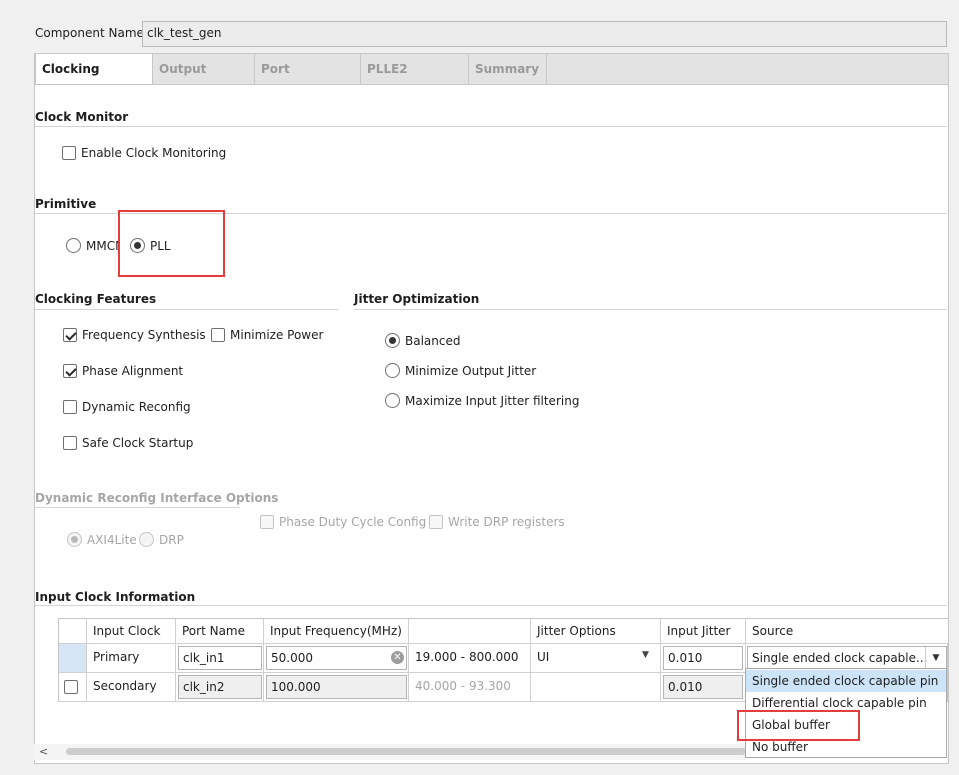 Image resolution: width=959 pixels, height=775 pixels. I want to click on table-corner-header, so click(73, 631).